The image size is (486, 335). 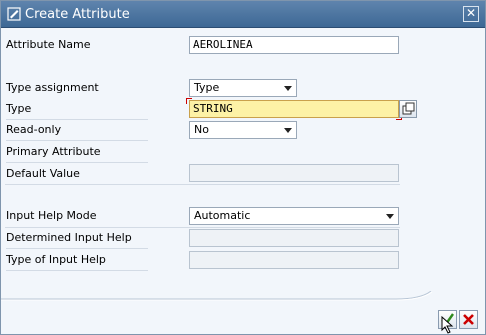 I want to click on title-bar: Create Attribute ✕, so click(x=243, y=14).